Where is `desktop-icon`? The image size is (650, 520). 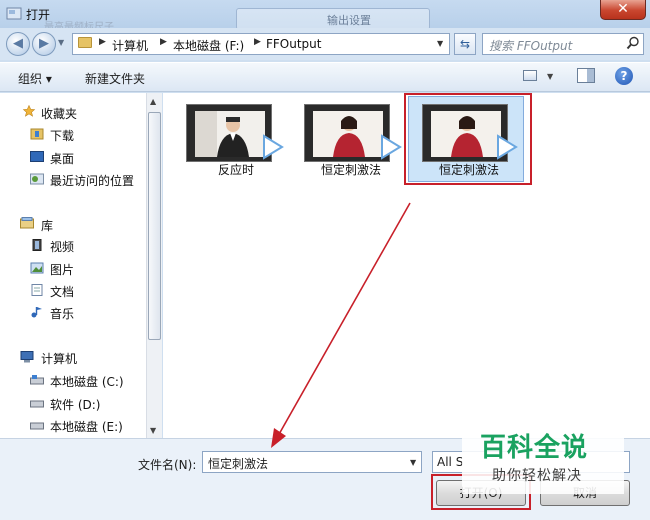
desktop-icon is located at coordinates (37, 156).